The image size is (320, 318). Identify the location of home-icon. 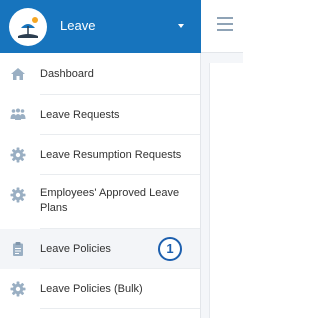
(18, 74).